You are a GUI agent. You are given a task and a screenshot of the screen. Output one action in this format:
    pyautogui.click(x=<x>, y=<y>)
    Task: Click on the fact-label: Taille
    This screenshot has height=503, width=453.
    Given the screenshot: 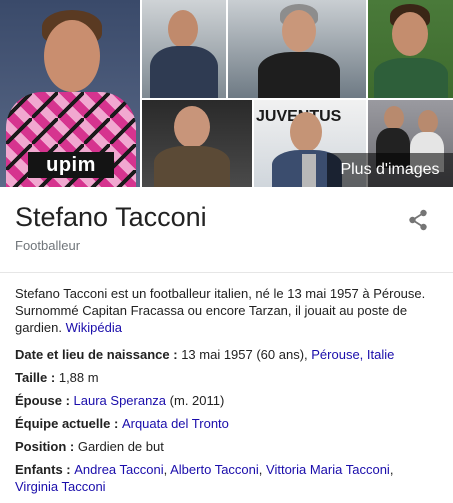 What is the action you would take?
    pyautogui.click(x=31, y=377)
    